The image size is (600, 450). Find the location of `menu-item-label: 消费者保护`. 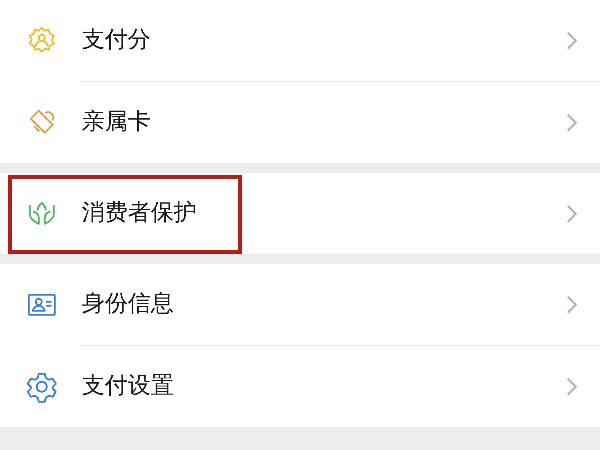

menu-item-label: 消费者保护 is located at coordinates (140, 213).